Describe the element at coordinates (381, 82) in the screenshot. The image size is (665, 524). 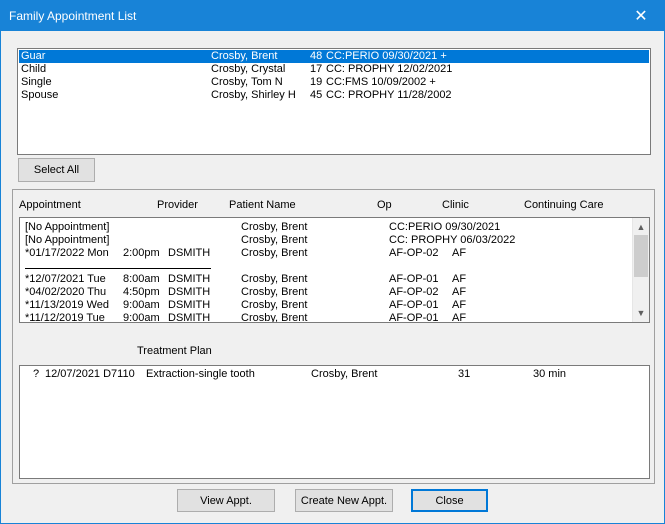
I see `family-cc: CC:FMS 10/09/2002 +` at that location.